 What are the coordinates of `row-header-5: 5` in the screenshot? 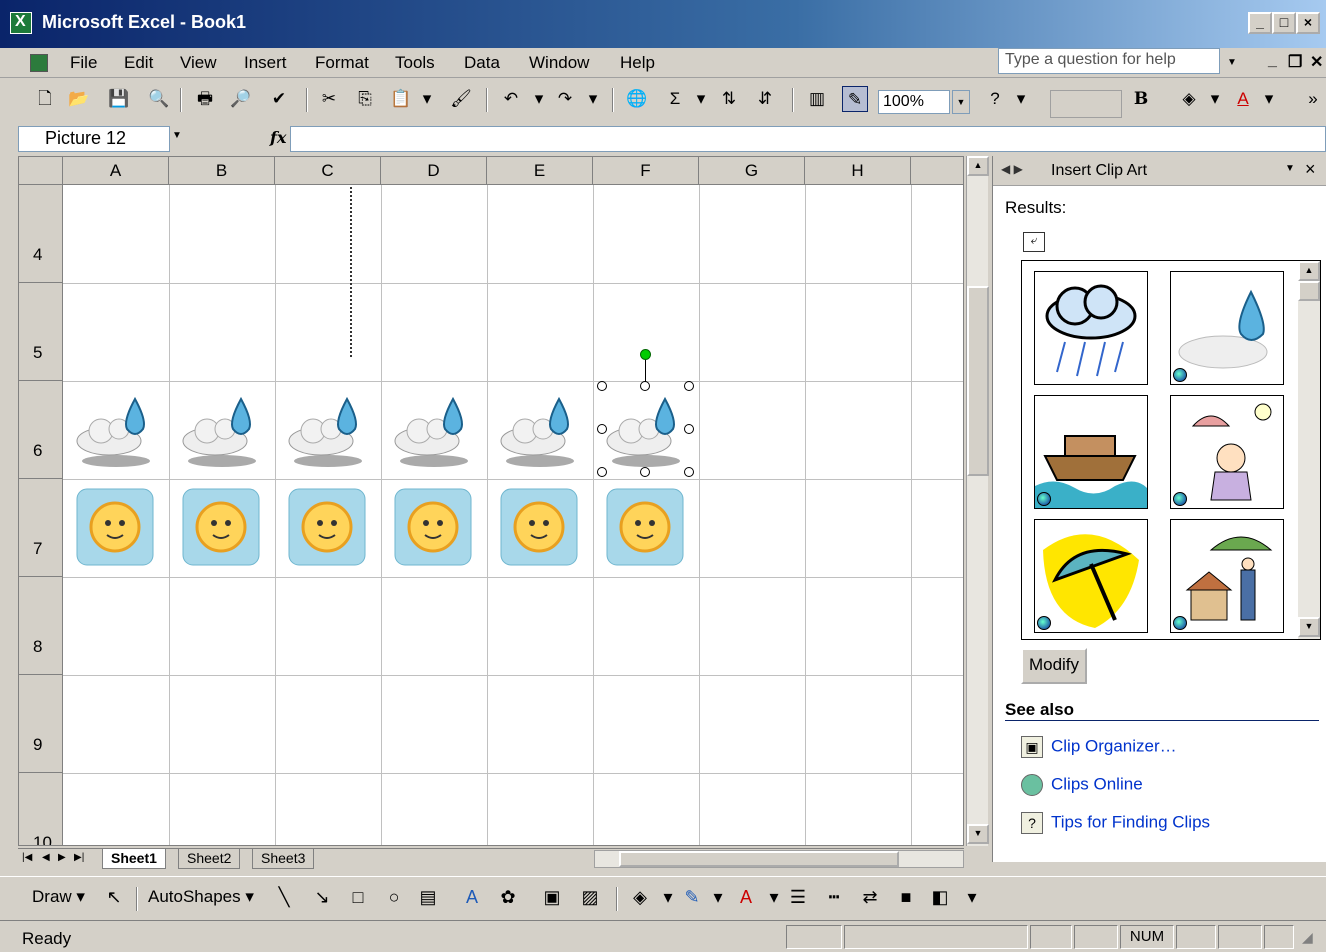 It's located at (41, 332).